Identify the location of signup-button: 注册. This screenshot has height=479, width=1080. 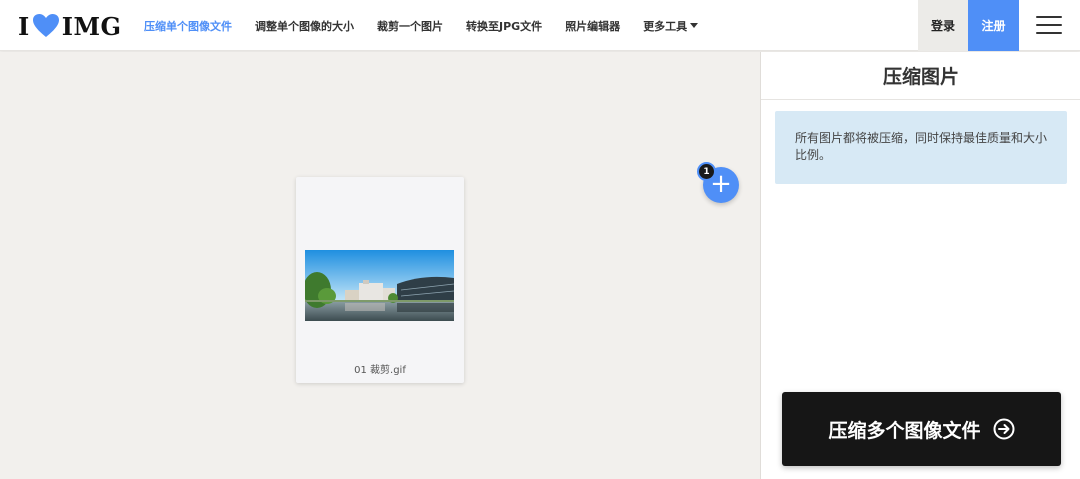
(993, 25).